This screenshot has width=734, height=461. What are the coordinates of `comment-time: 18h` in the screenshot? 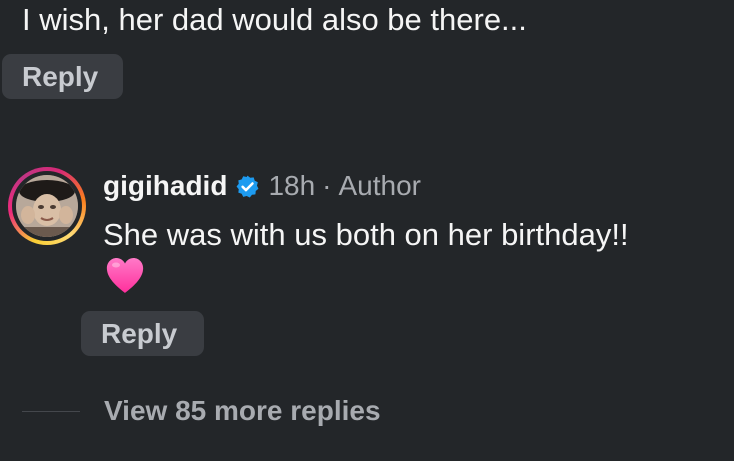 It's located at (292, 185).